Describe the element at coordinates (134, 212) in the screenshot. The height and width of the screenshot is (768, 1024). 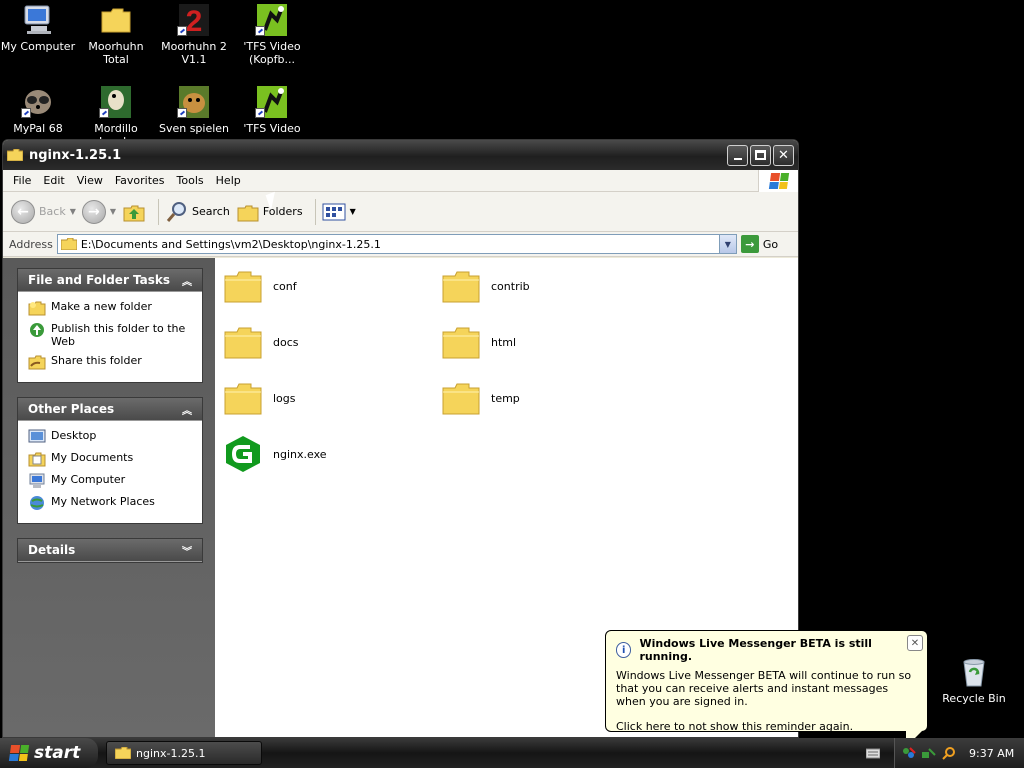
I see `up-button` at that location.